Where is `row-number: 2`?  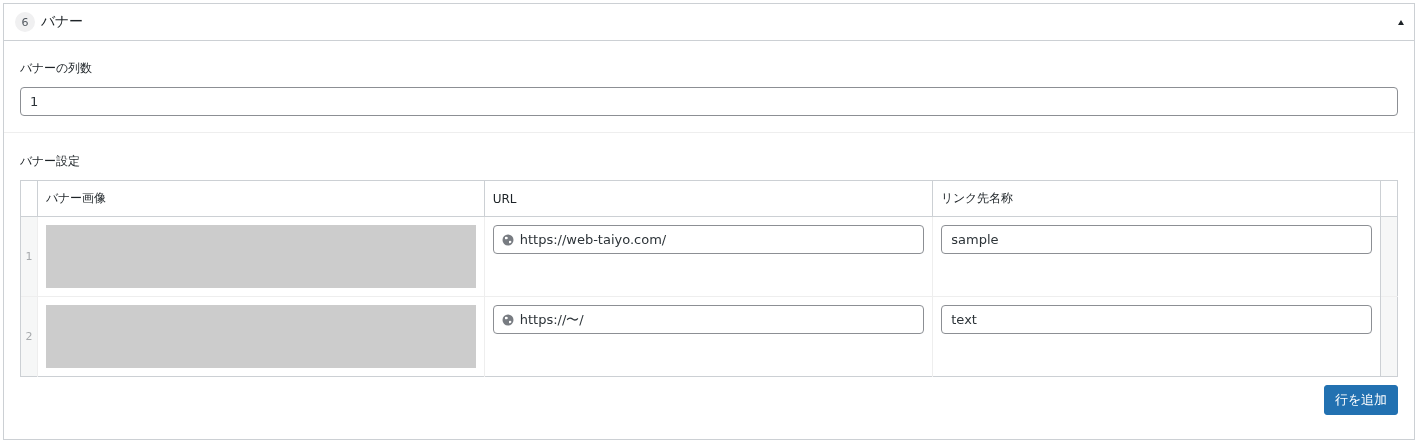
row-number: 2 is located at coordinates (29, 336).